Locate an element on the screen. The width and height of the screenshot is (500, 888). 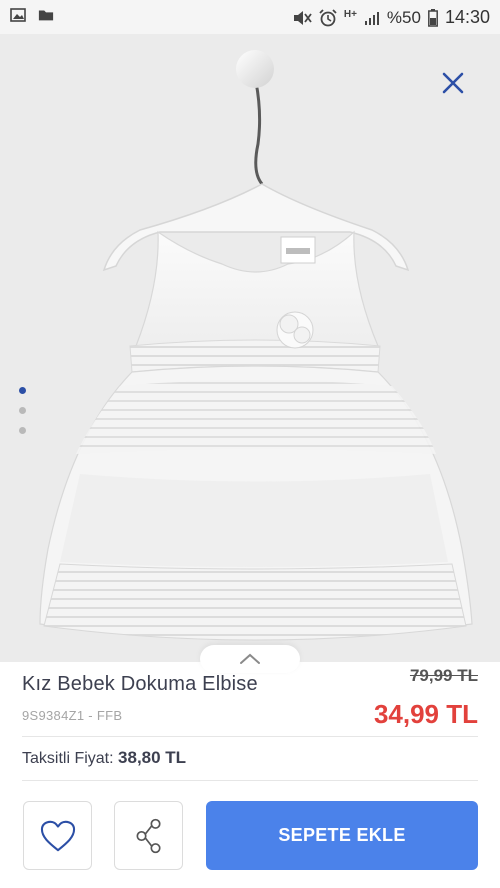
image-icon is located at coordinates (18, 15).